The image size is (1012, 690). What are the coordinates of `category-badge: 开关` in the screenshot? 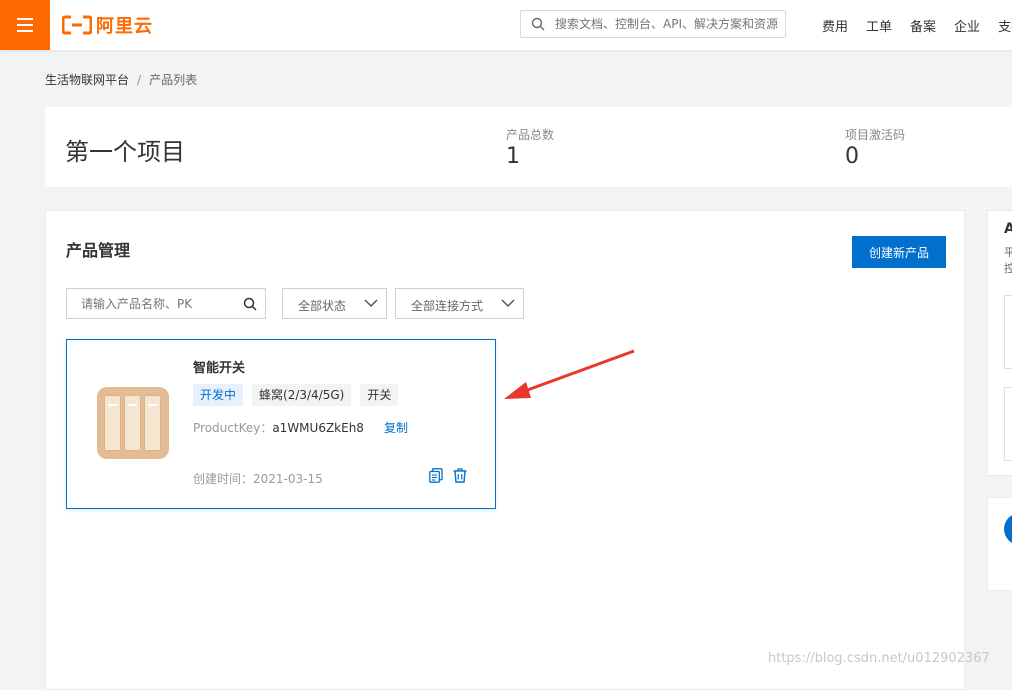 It's located at (379, 395).